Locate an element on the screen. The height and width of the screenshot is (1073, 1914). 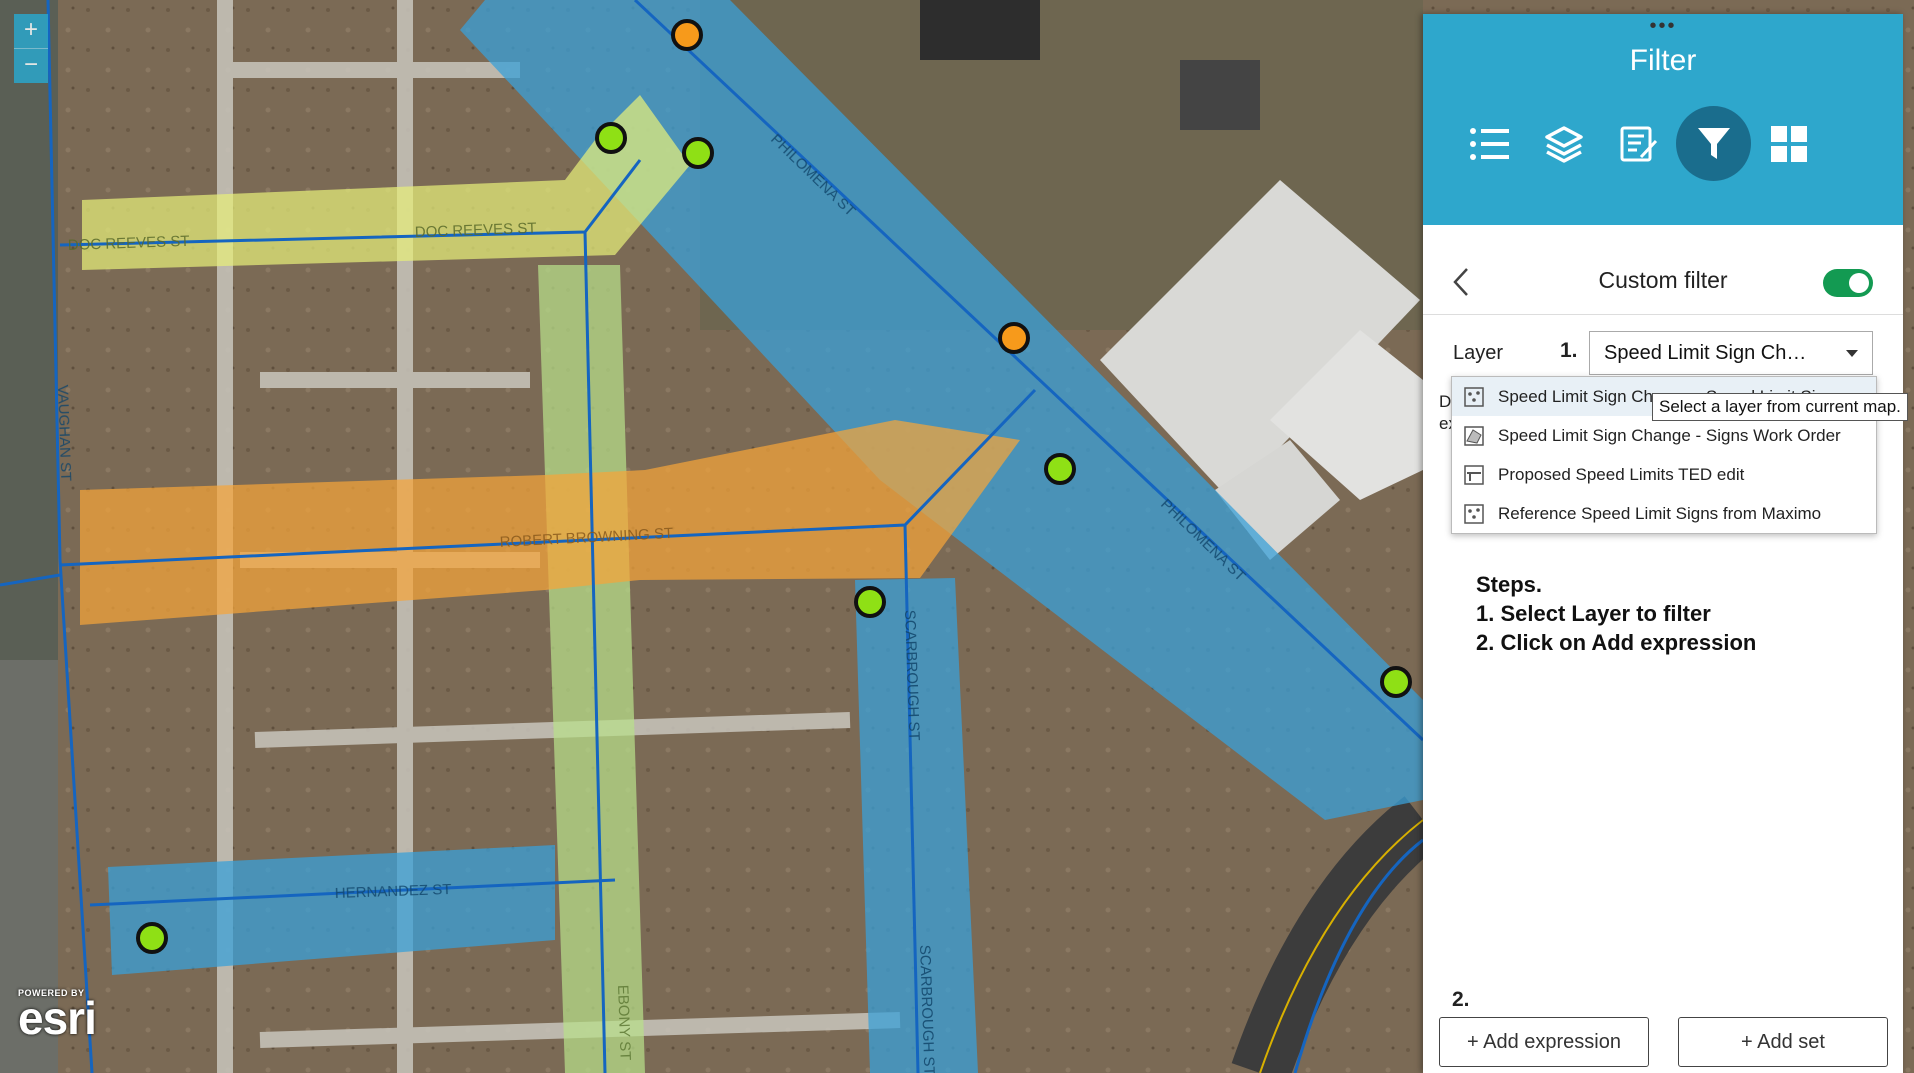
layers-button is located at coordinates (1563, 143).